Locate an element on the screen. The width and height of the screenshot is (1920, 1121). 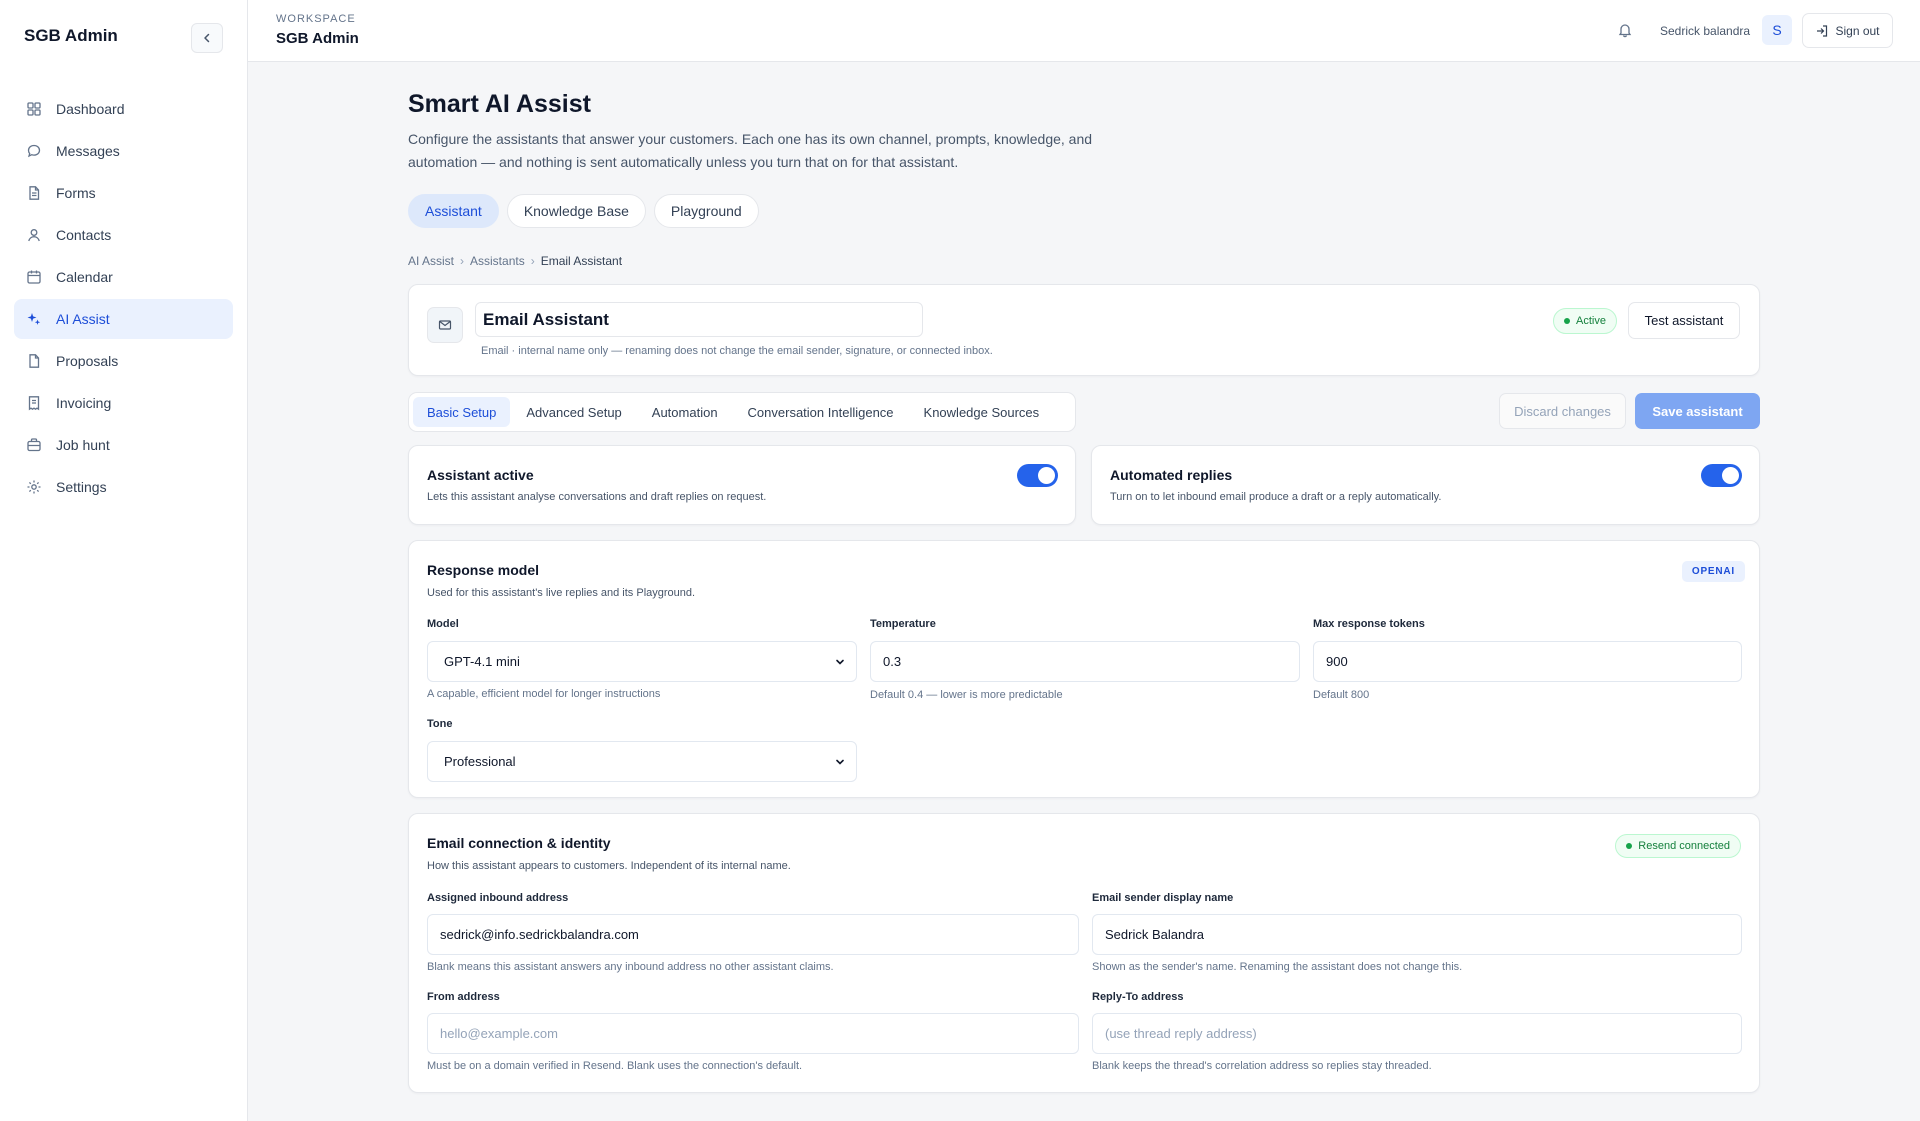
sidebar-item-ai-assist: AI Assist is located at coordinates (123, 319).